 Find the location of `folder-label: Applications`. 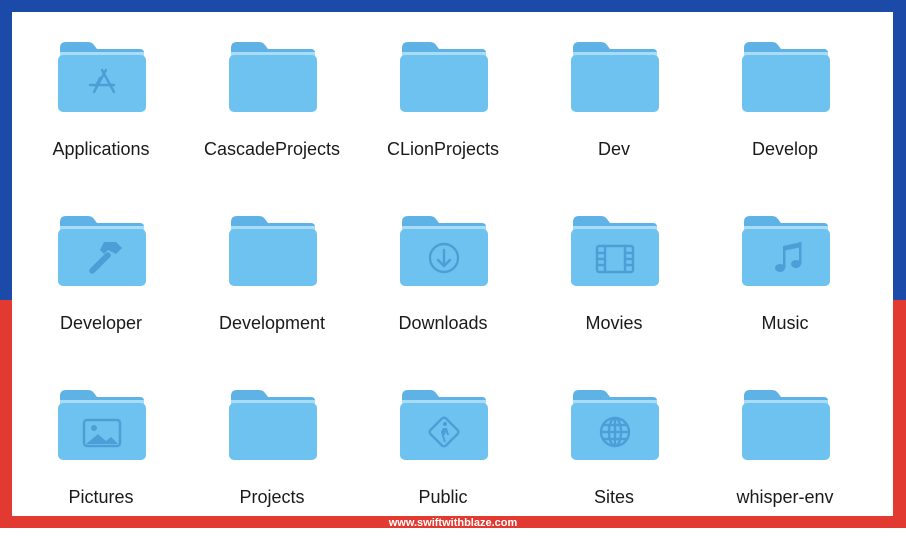

folder-label: Applications is located at coordinates (101, 149).